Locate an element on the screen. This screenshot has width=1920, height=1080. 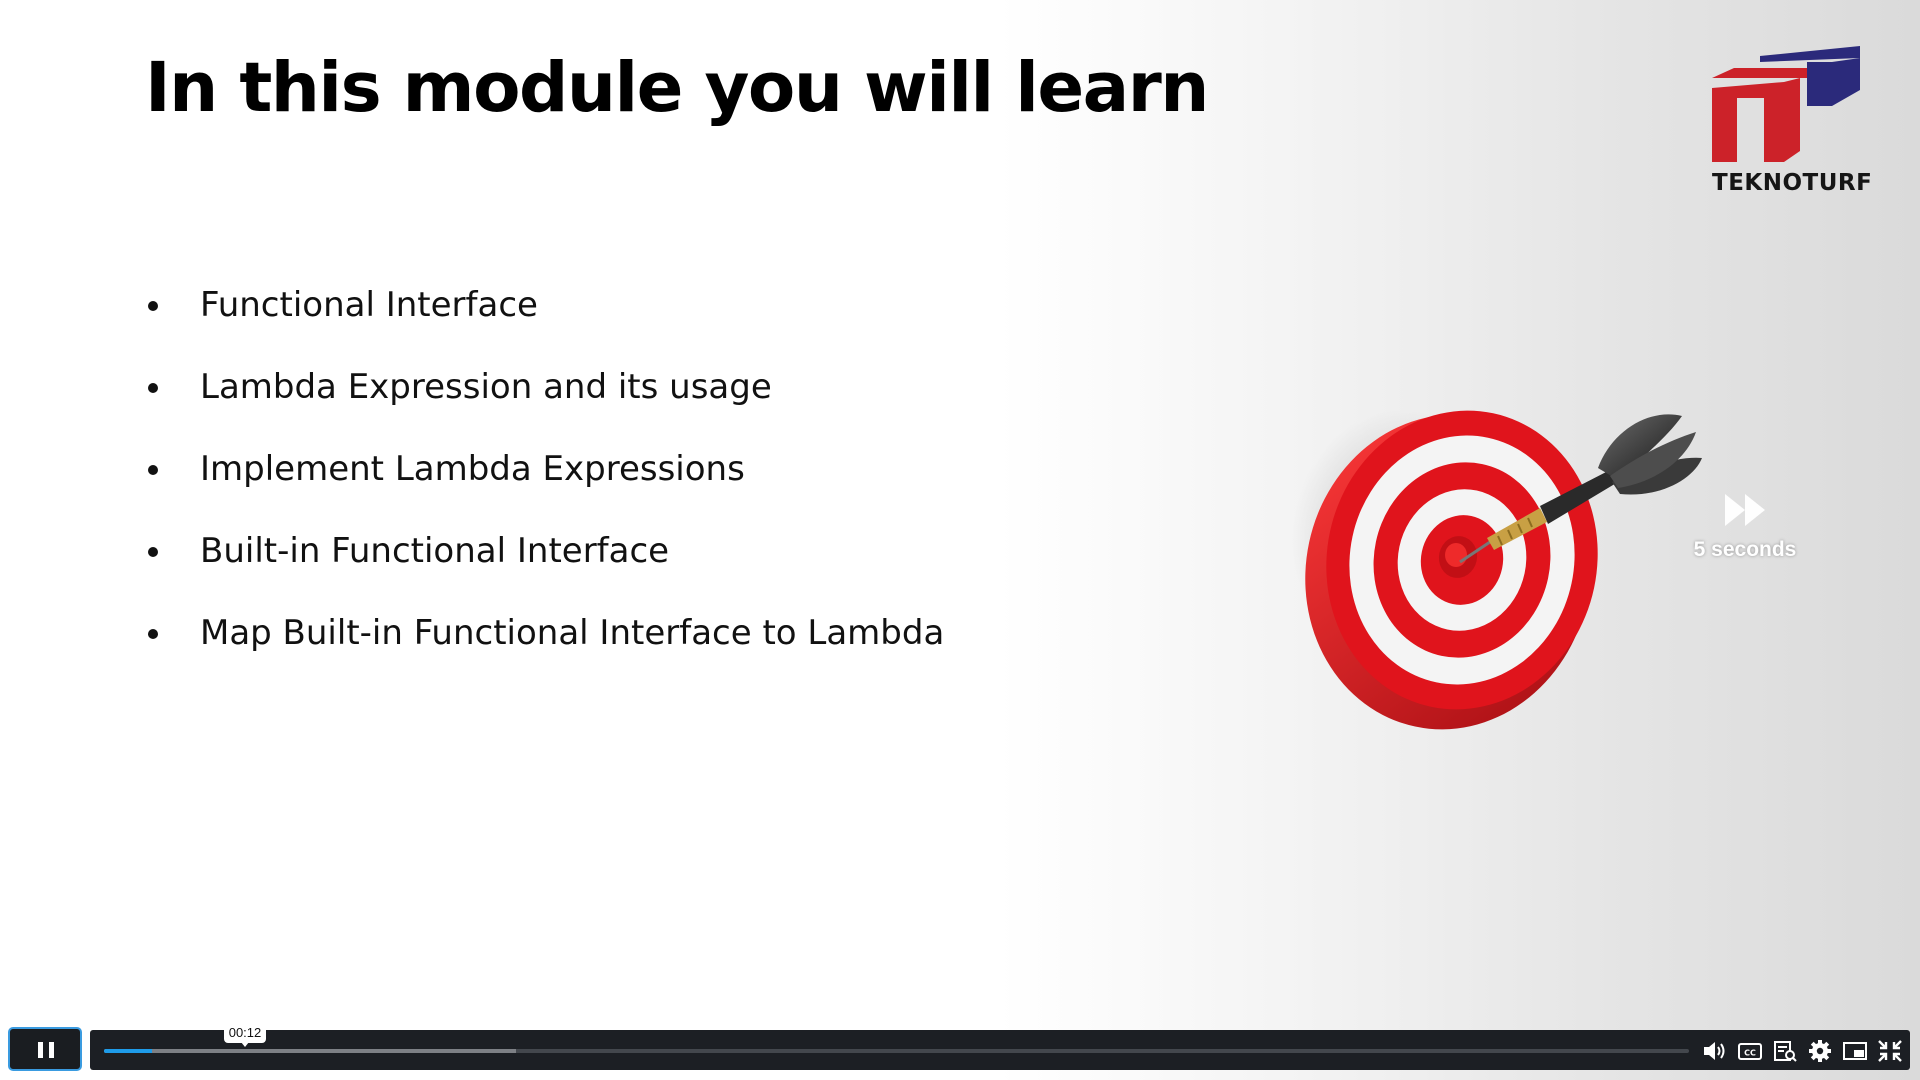
bullet-item: Implement Lambda Expressions is located at coordinates (544, 481).